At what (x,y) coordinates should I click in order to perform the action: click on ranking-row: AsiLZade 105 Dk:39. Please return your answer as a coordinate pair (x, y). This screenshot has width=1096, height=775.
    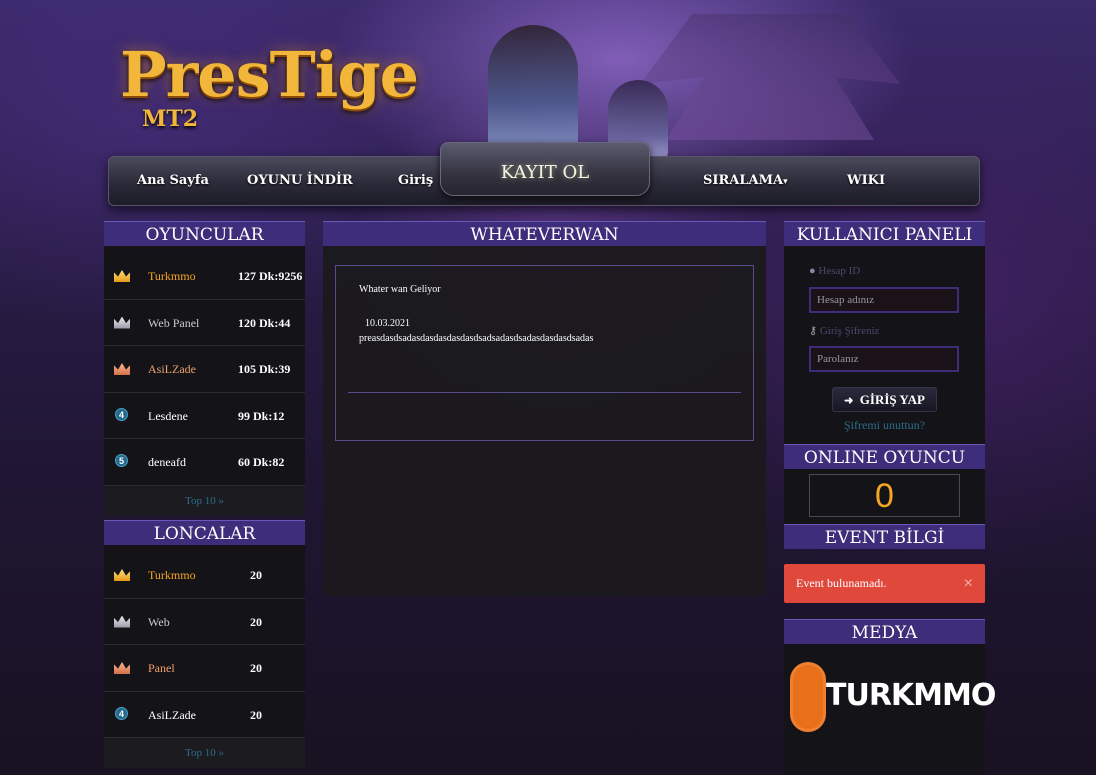
    Looking at the image, I should click on (204, 369).